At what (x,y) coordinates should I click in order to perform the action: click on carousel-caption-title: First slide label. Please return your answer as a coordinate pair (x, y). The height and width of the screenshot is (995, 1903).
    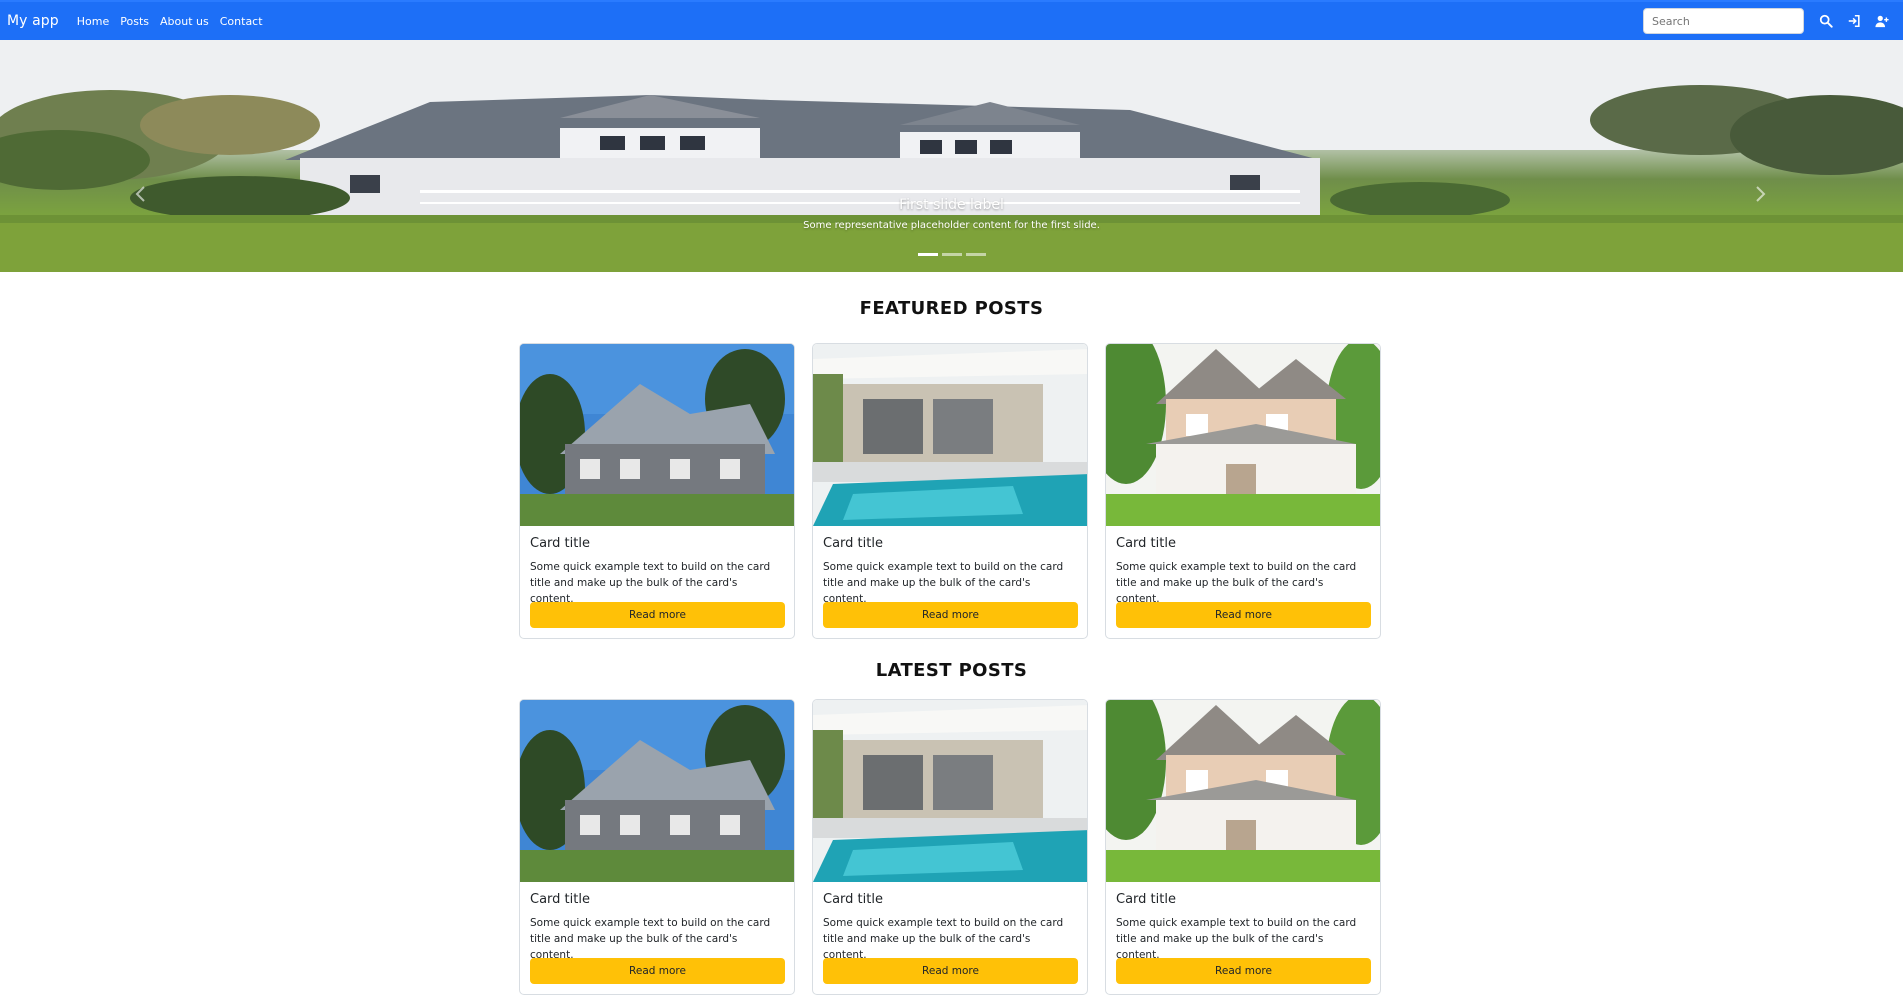
    Looking at the image, I should click on (951, 205).